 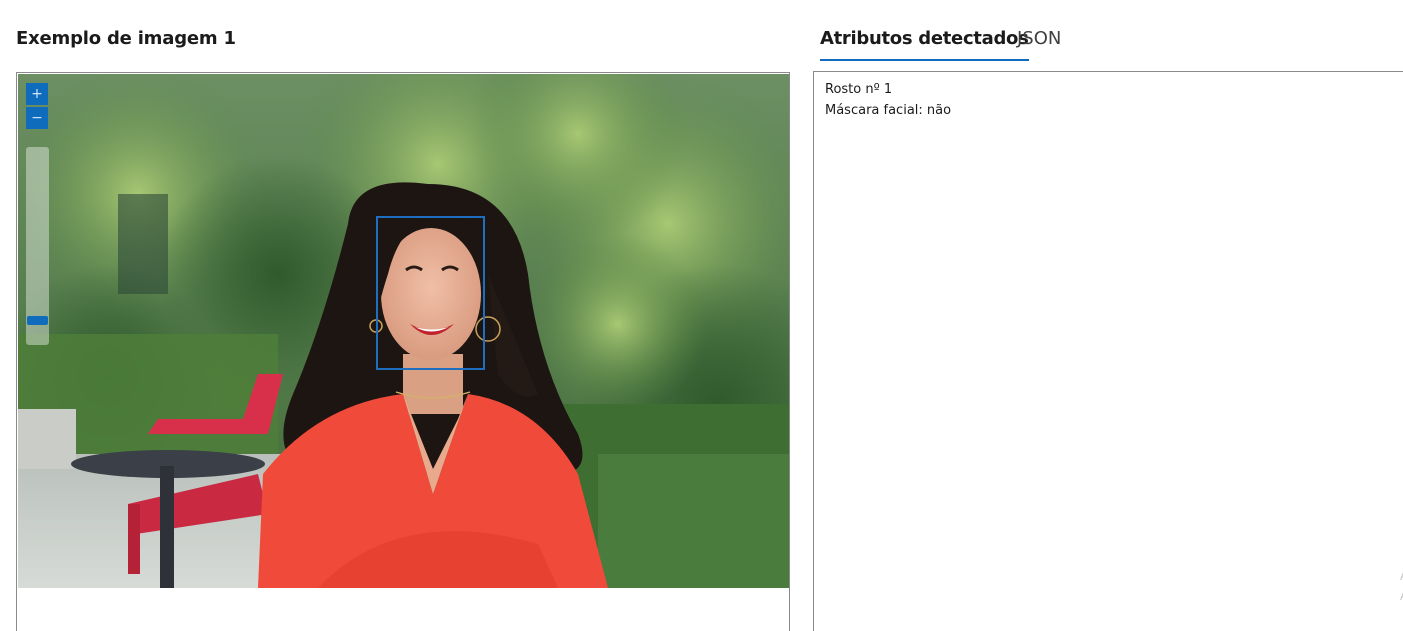 I want to click on image-title: Exemplo de imagem 1, so click(x=126, y=38).